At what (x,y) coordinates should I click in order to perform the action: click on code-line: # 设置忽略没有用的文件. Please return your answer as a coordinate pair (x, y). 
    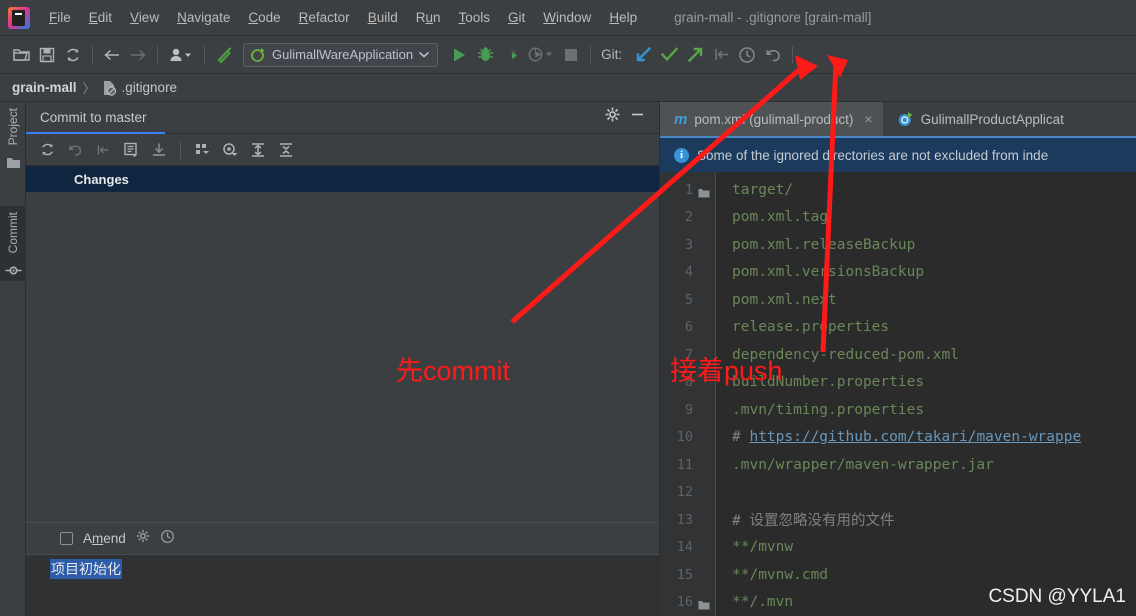
    Looking at the image, I should click on (813, 521).